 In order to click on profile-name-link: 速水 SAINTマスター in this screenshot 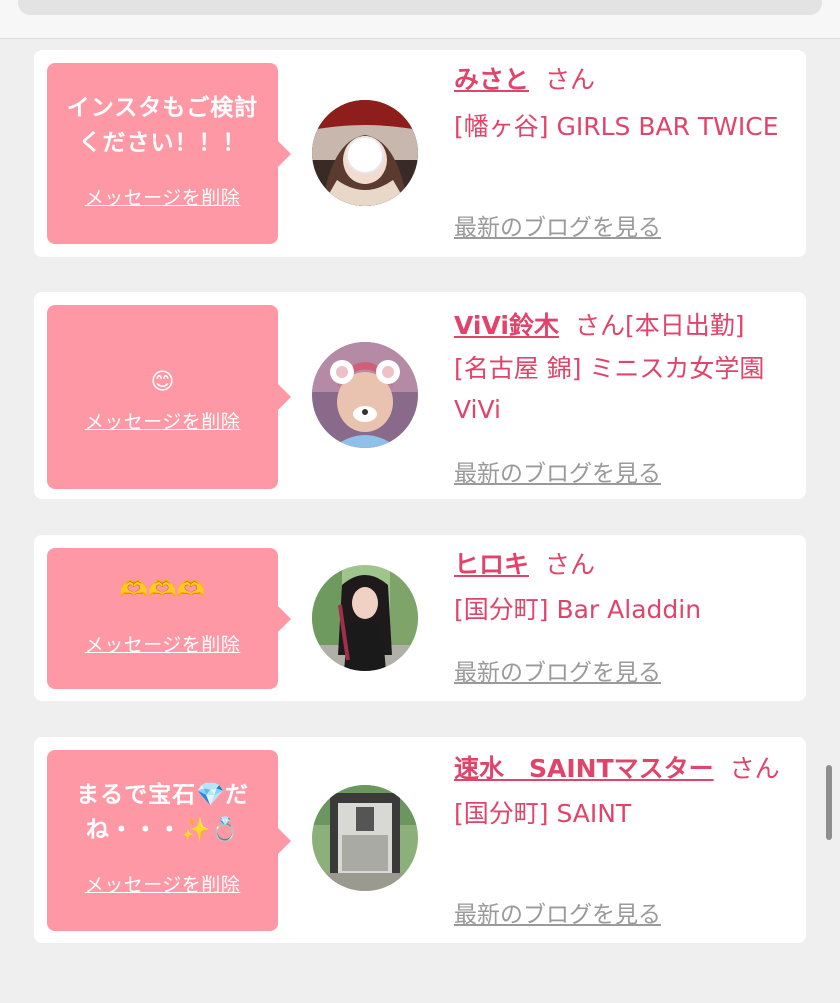, I will do `click(584, 768)`.